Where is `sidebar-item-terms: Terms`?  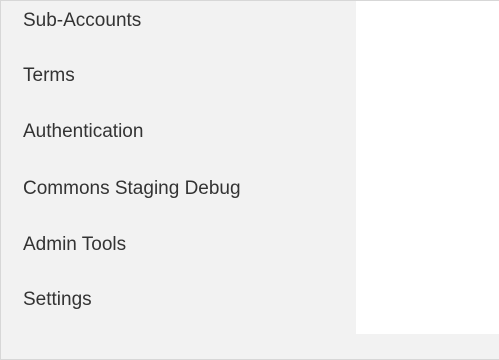
sidebar-item-terms: Terms is located at coordinates (49, 76).